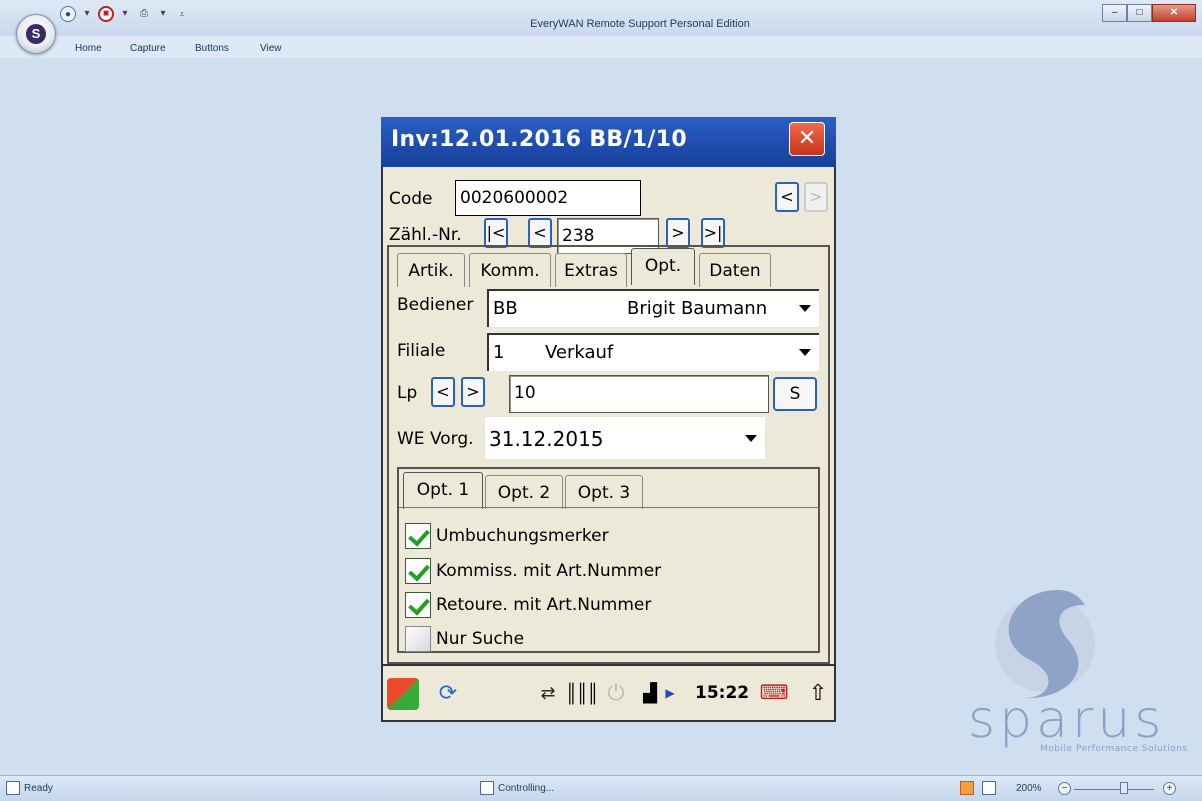 The image size is (1202, 801). I want to click on device-taskbar: ⟳ ⇄ ║║║ ⏻ ▟ ▶ 15:22 ⌨ ⇧, so click(608, 693).